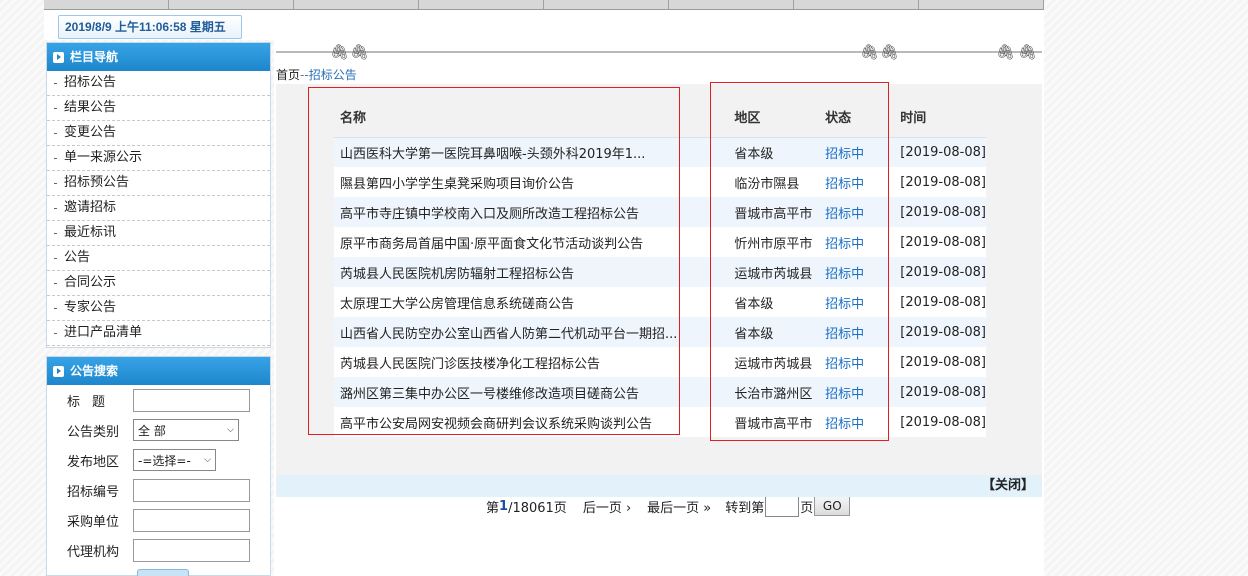 This screenshot has height=576, width=1248. What do you see at coordinates (158, 108) in the screenshot?
I see `sidebar-item-result-notice: 结果公告` at bounding box center [158, 108].